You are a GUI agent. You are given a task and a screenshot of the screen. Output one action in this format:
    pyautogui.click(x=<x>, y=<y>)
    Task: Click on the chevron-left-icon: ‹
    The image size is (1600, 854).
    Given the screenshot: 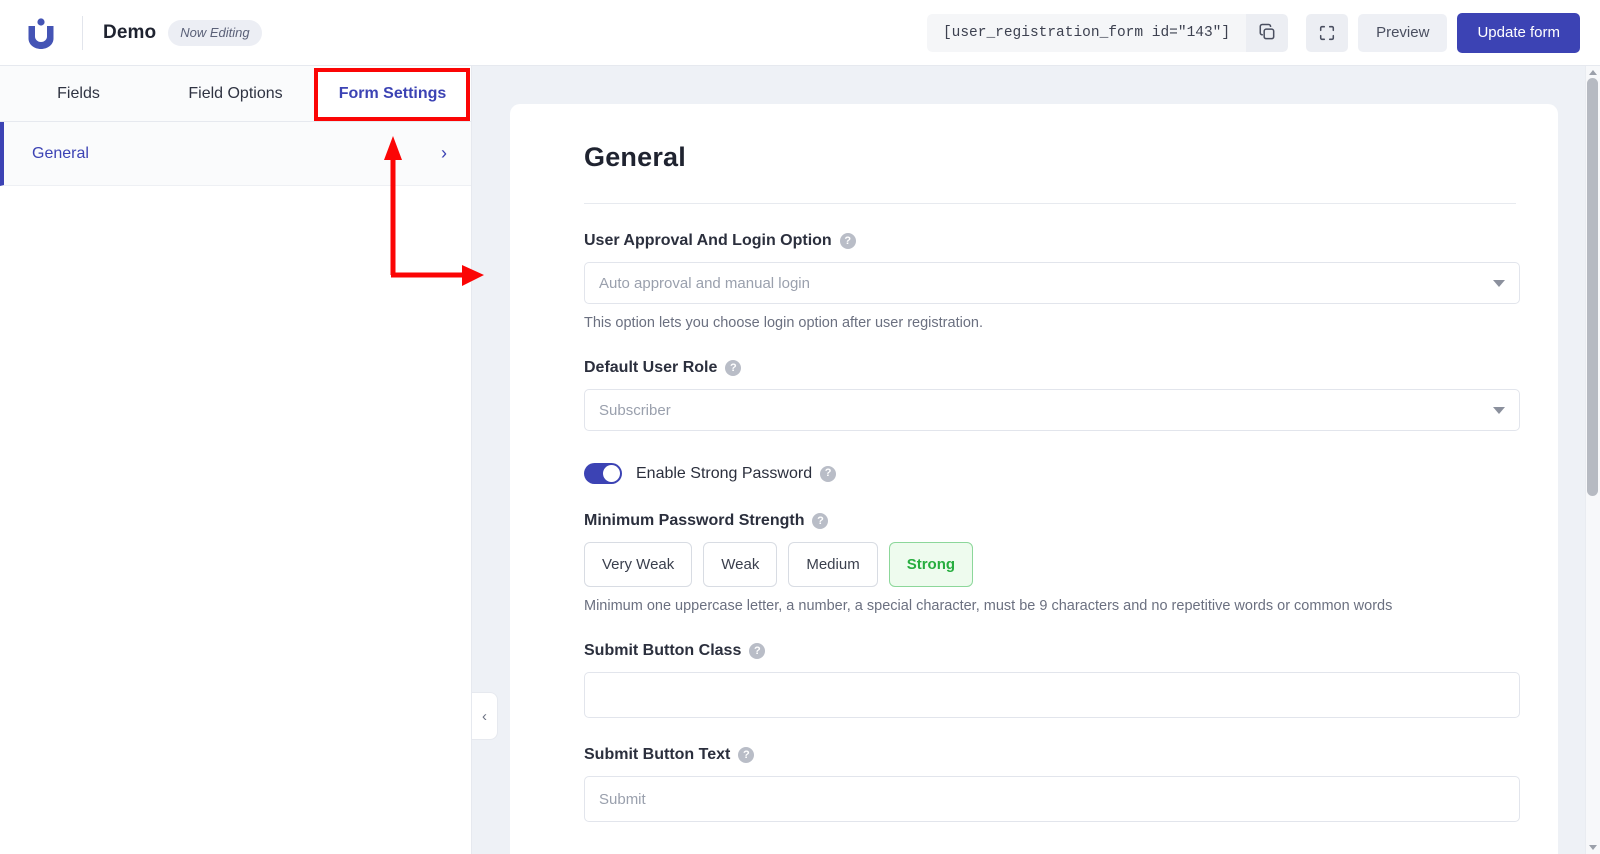 What is the action you would take?
    pyautogui.click(x=484, y=716)
    